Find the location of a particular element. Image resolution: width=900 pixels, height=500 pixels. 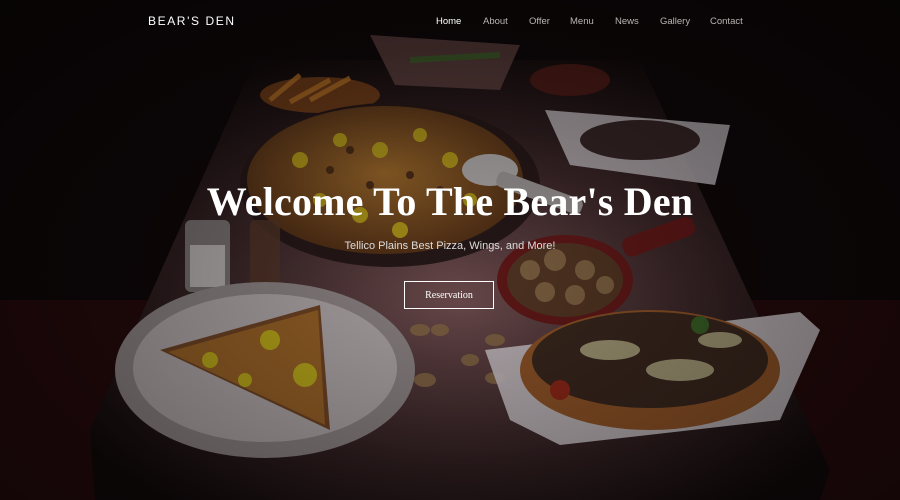

brand-logo: BEAR'S DEN is located at coordinates (192, 21).